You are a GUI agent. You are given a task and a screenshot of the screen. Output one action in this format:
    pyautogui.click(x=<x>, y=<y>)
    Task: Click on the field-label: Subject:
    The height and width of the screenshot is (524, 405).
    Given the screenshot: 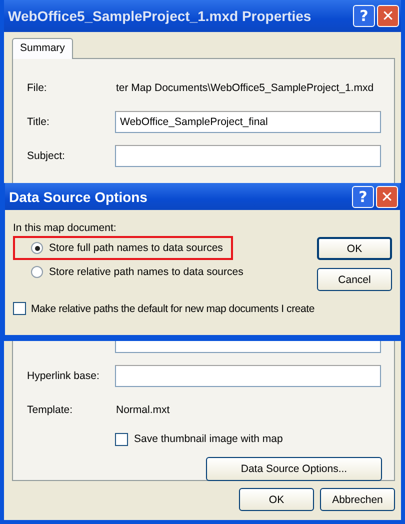 What is the action you would take?
    pyautogui.click(x=46, y=156)
    